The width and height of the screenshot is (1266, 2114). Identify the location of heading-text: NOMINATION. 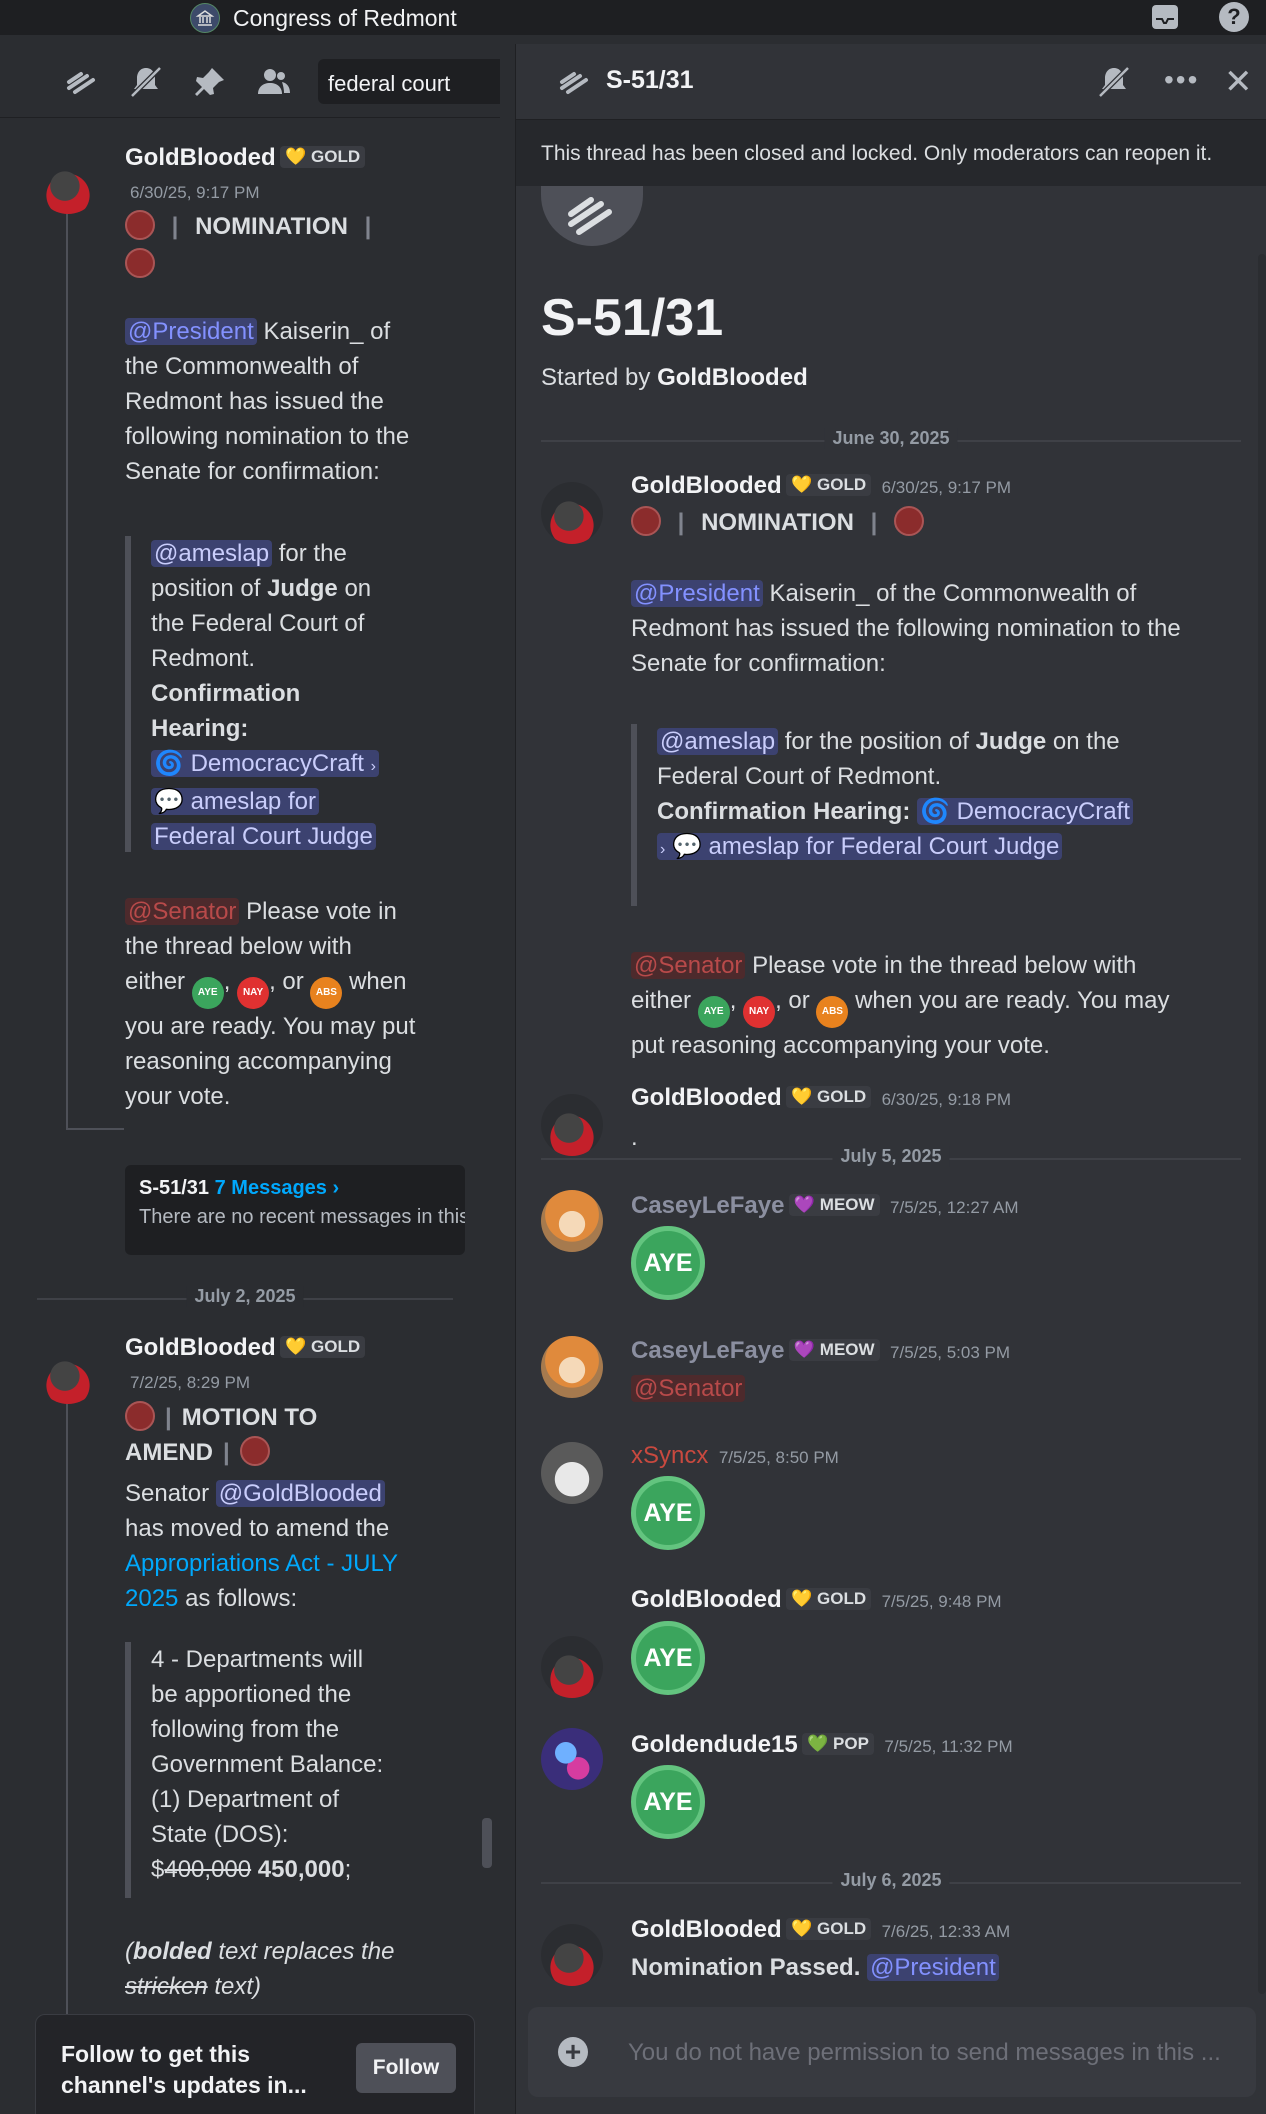
(271, 226).